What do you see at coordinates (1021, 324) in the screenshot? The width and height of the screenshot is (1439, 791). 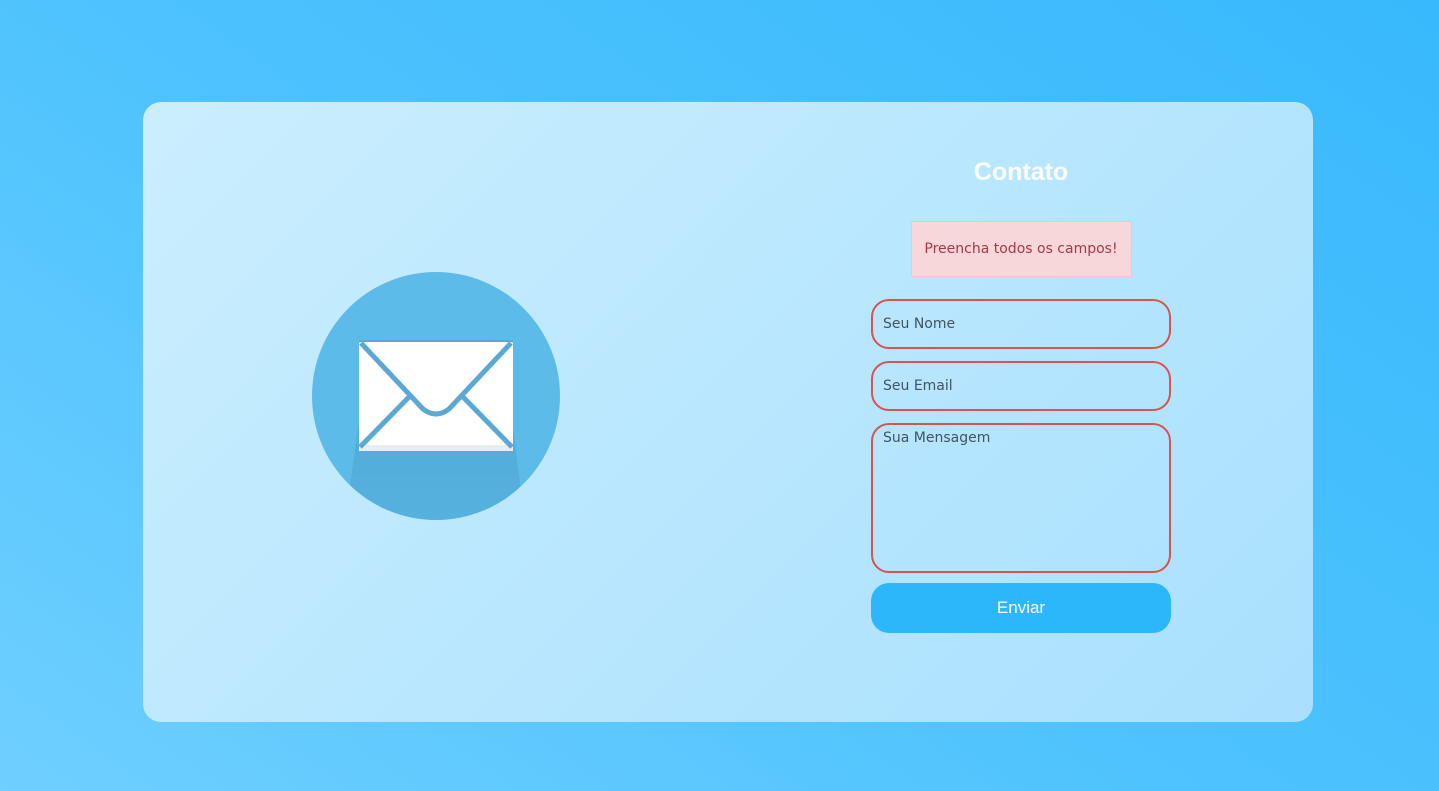 I see `name-input` at bounding box center [1021, 324].